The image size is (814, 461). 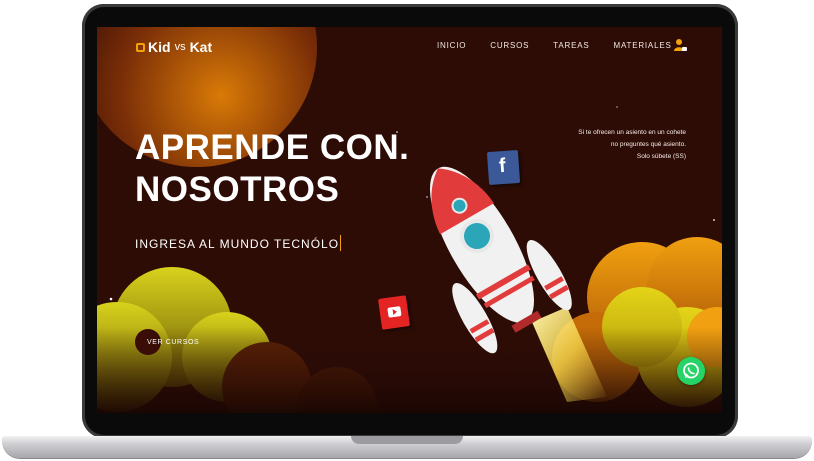 I want to click on laptop-notch, so click(x=407, y=440).